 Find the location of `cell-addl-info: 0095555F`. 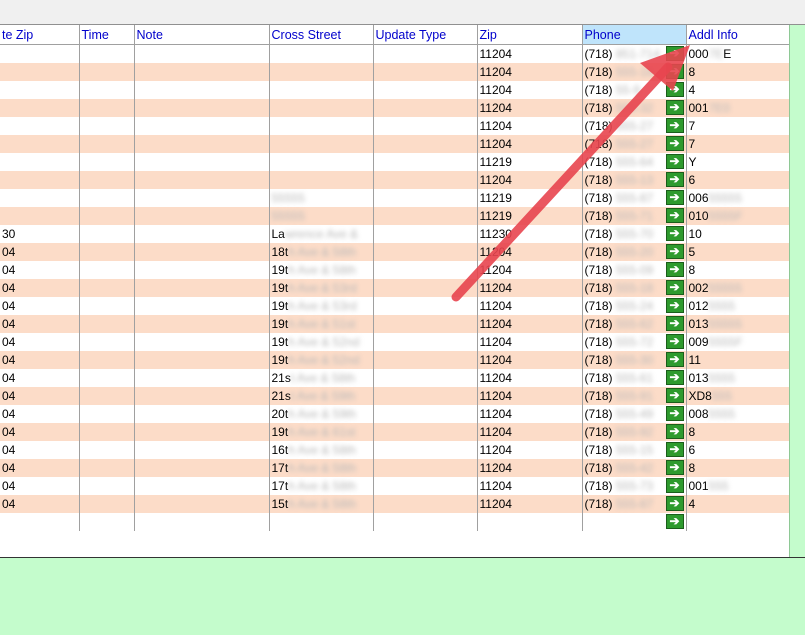

cell-addl-info: 0095555F is located at coordinates (737, 342).